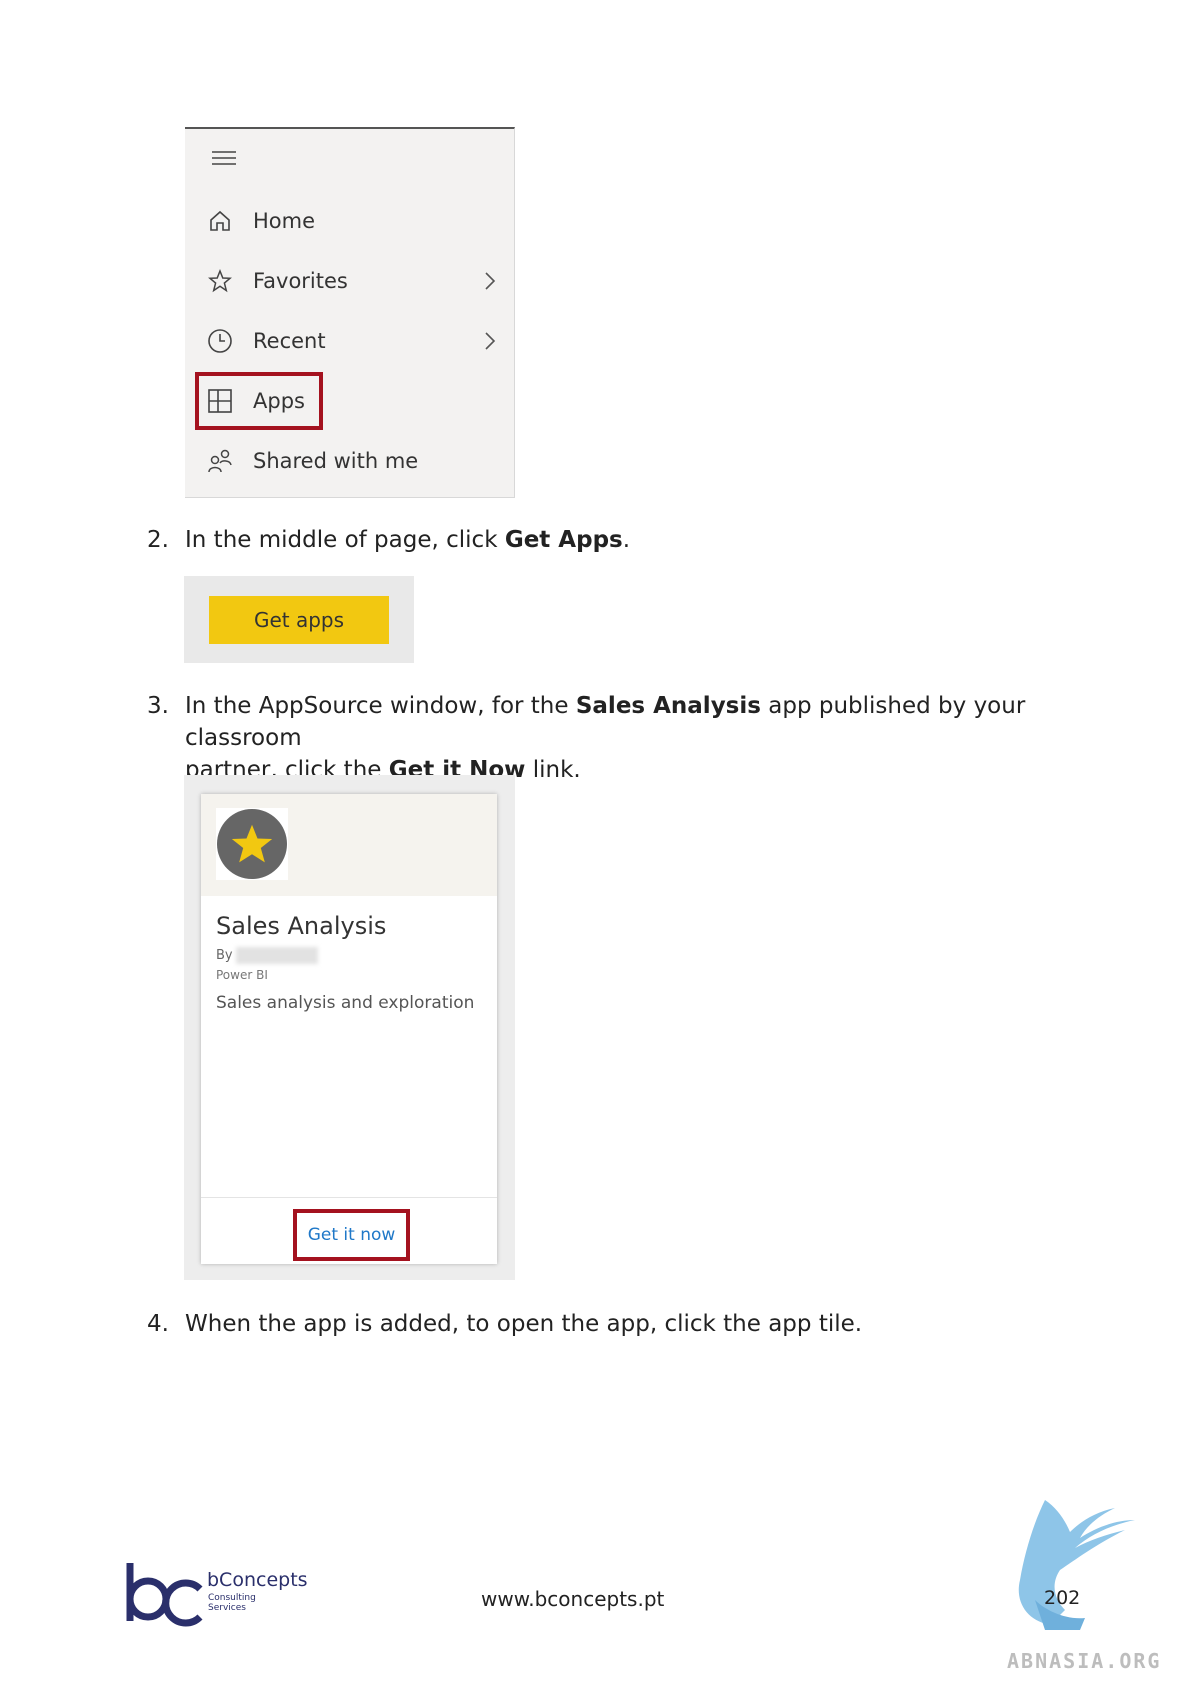 The width and height of the screenshot is (1191, 1684). Describe the element at coordinates (257, 1580) in the screenshot. I see `brand-name: bConcepts` at that location.